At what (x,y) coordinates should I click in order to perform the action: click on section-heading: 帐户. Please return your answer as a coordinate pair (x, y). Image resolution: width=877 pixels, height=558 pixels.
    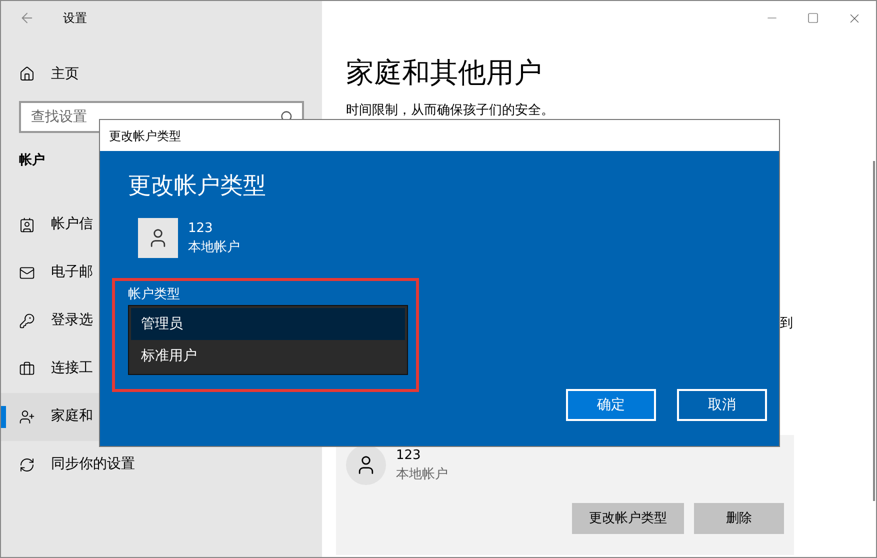
    Looking at the image, I should click on (32, 161).